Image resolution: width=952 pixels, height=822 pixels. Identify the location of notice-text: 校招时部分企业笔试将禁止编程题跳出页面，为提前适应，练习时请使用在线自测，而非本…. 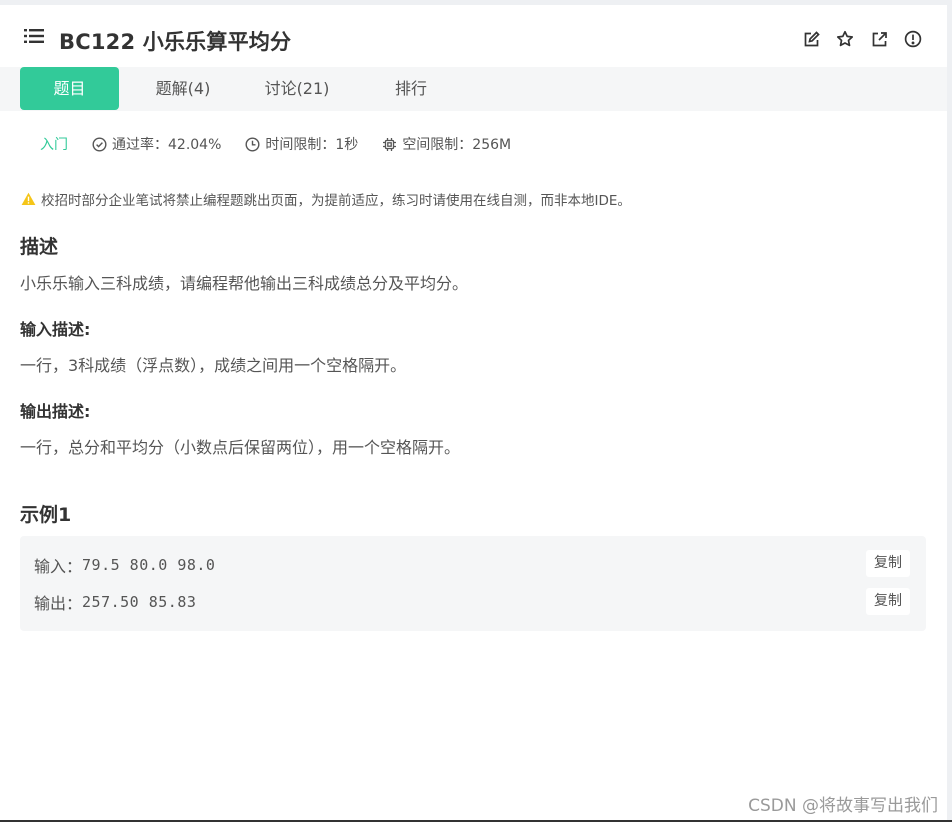
(336, 201).